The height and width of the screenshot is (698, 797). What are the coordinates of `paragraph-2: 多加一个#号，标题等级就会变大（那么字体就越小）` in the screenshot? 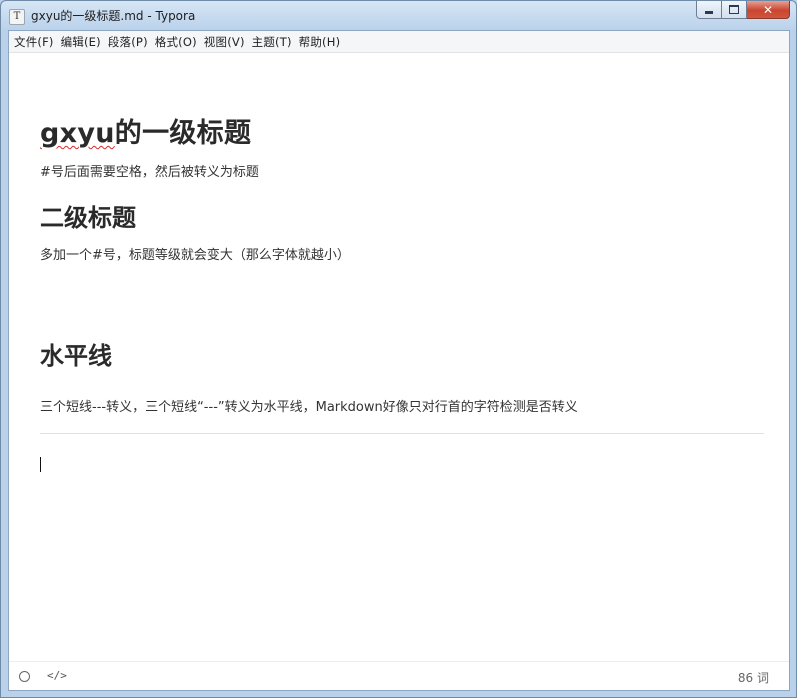 It's located at (195, 253).